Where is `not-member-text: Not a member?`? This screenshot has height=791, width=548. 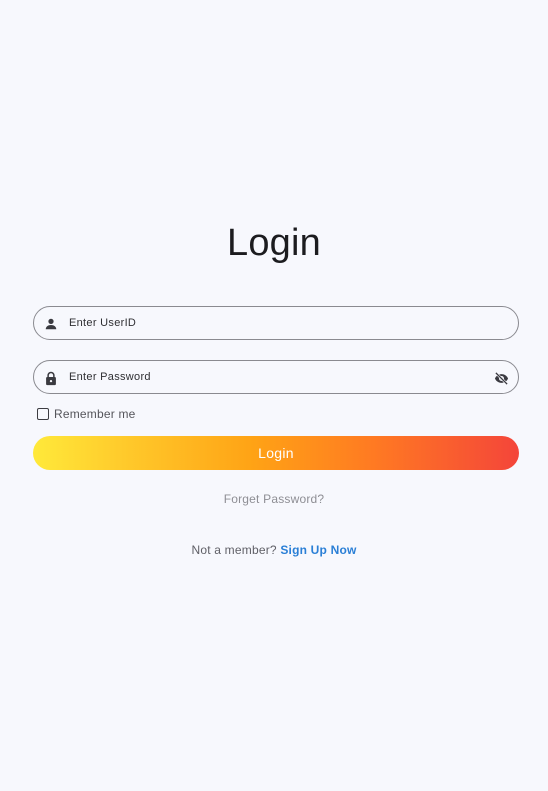
not-member-text: Not a member? is located at coordinates (234, 550).